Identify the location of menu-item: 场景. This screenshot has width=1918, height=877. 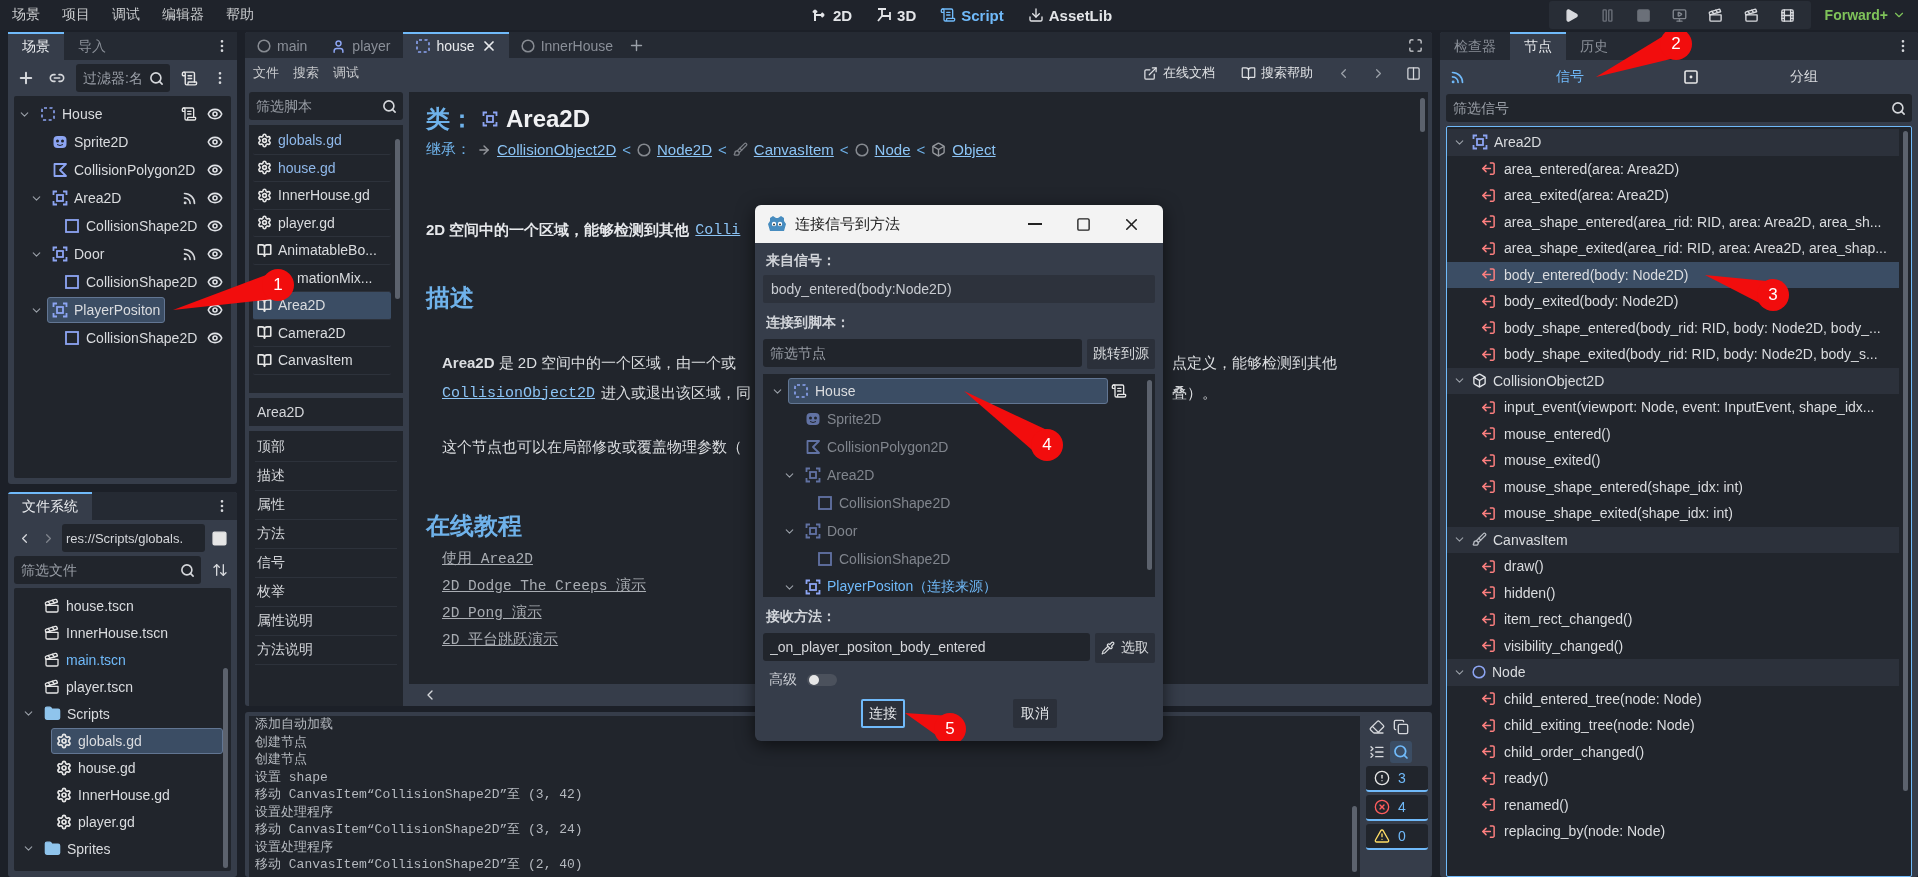
(26, 15).